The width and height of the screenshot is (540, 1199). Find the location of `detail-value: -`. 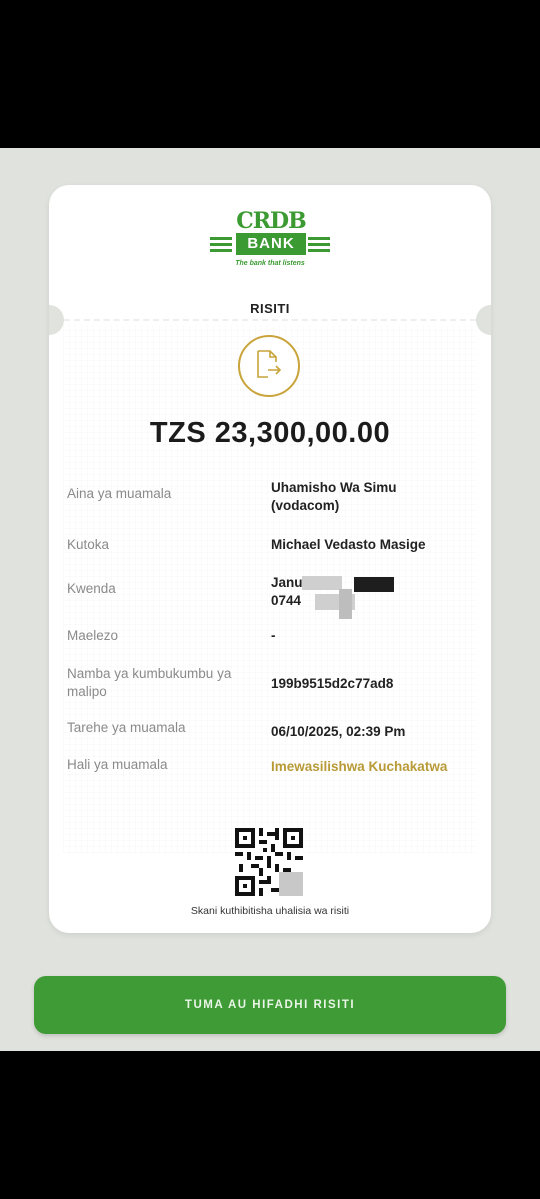

detail-value: - is located at coordinates (273, 635).